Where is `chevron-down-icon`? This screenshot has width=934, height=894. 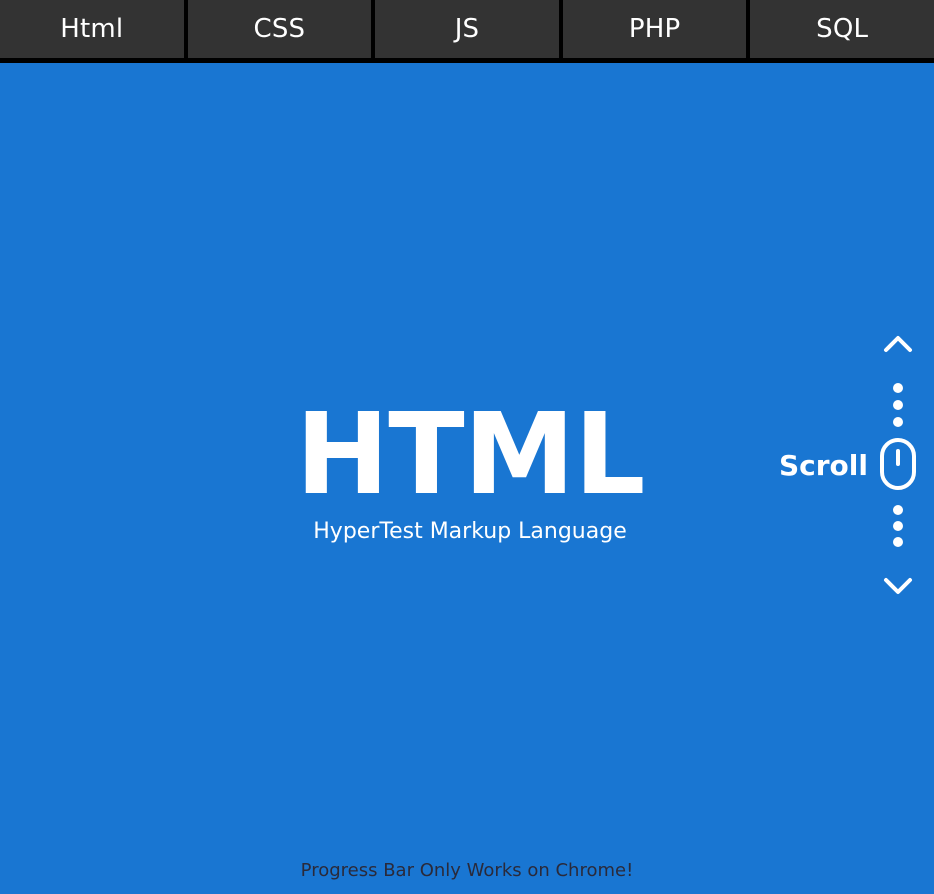 chevron-down-icon is located at coordinates (898, 586).